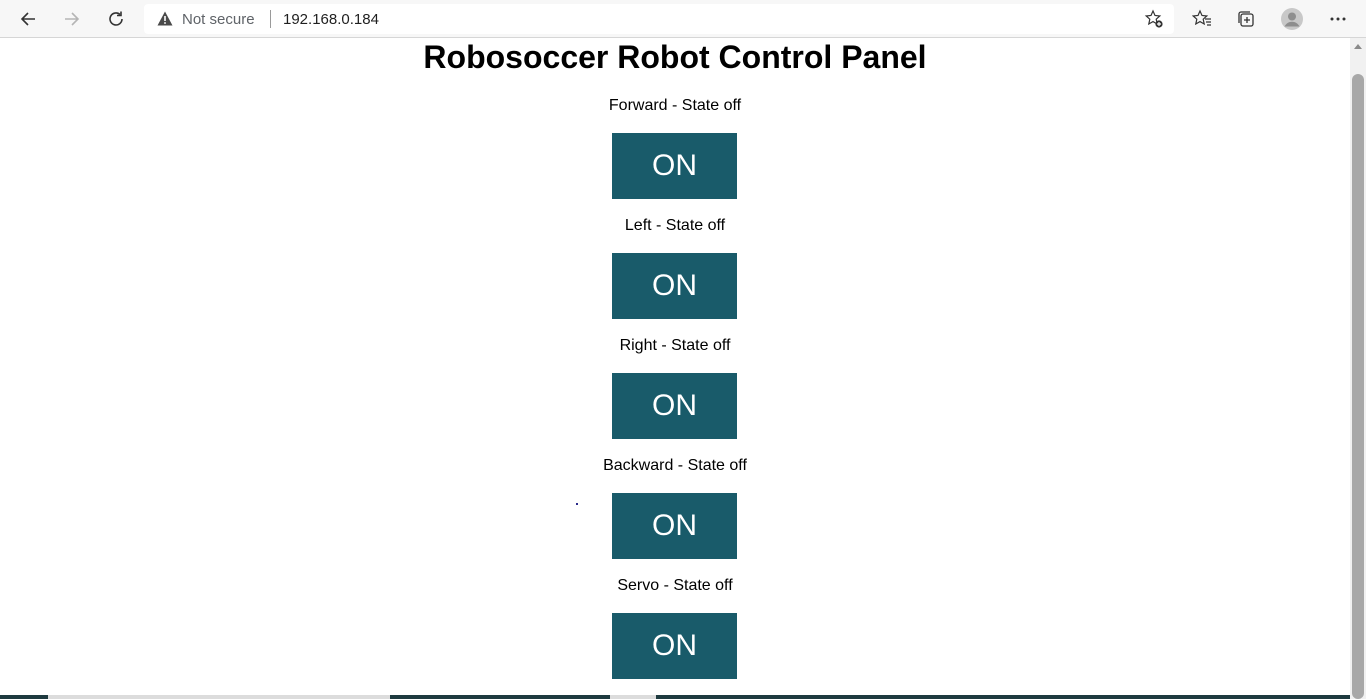 This screenshot has width=1366, height=699. Describe the element at coordinates (1358, 46) in the screenshot. I see `scroll-up-arrow-icon` at that location.